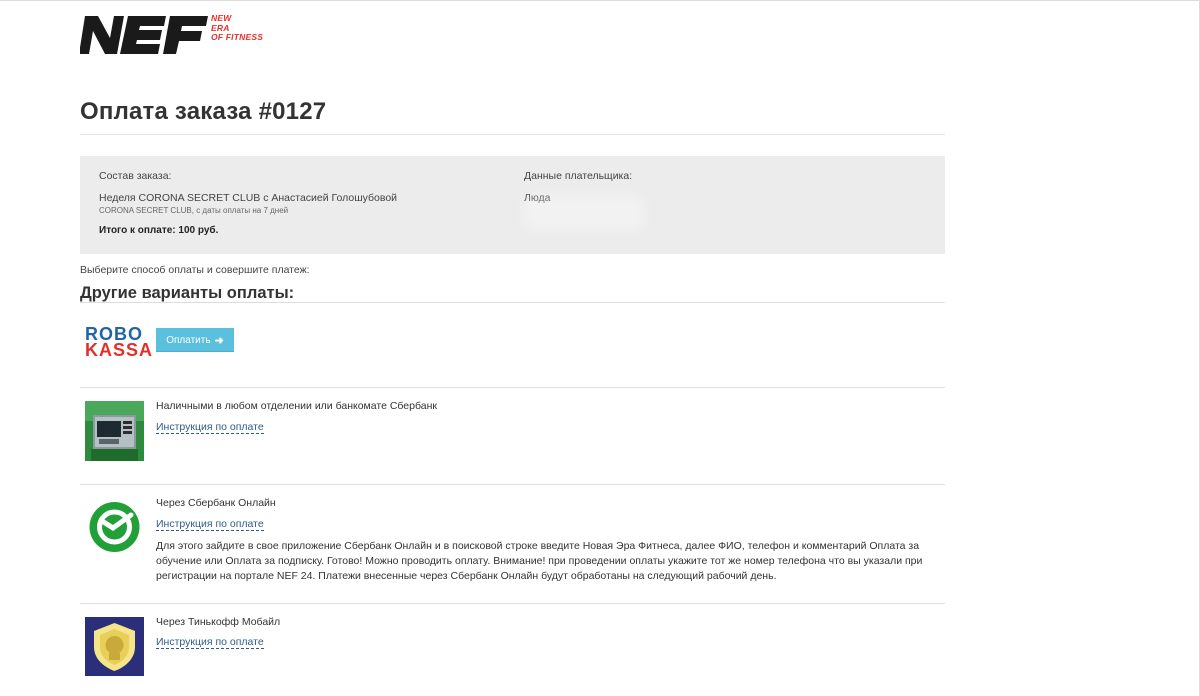  I want to click on section-title: Другие варианты оплаты:, so click(187, 293).